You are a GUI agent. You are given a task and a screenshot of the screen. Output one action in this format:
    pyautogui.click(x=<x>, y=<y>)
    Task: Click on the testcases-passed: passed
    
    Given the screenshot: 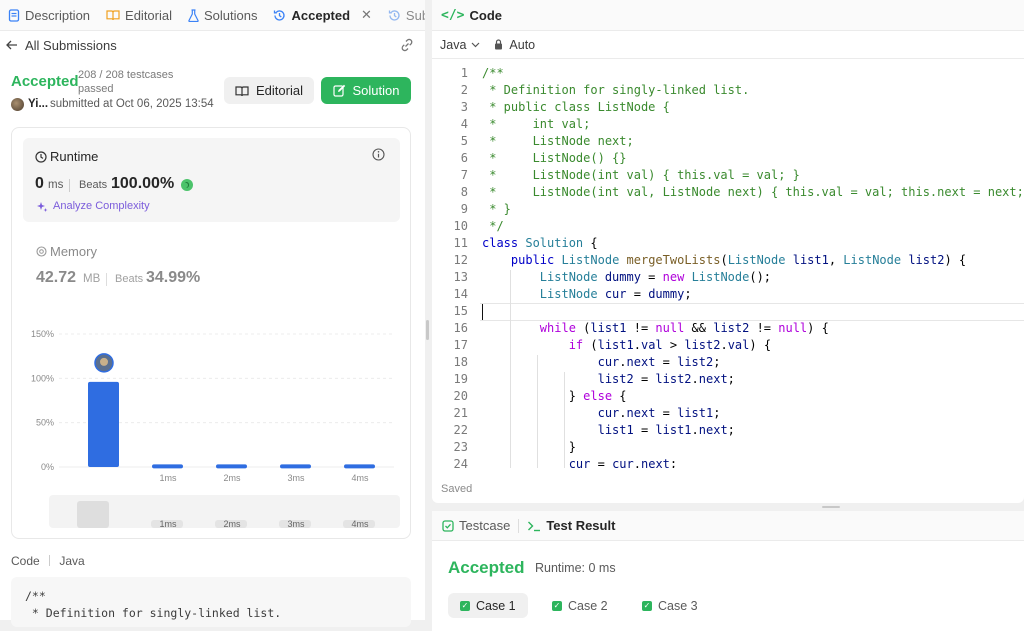 What is the action you would take?
    pyautogui.click(x=96, y=89)
    